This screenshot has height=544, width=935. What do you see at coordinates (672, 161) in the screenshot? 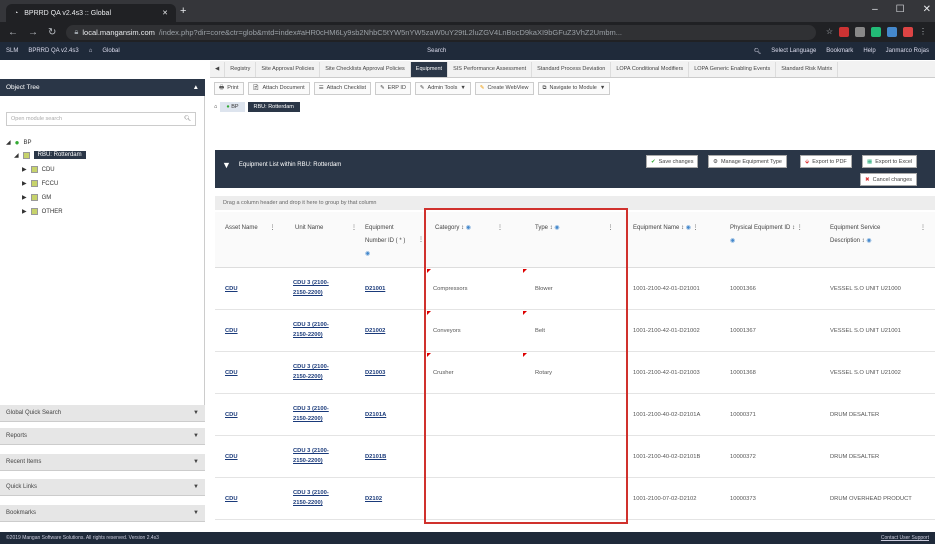
I see `save-changes-button: ✔ Save changes` at bounding box center [672, 161].